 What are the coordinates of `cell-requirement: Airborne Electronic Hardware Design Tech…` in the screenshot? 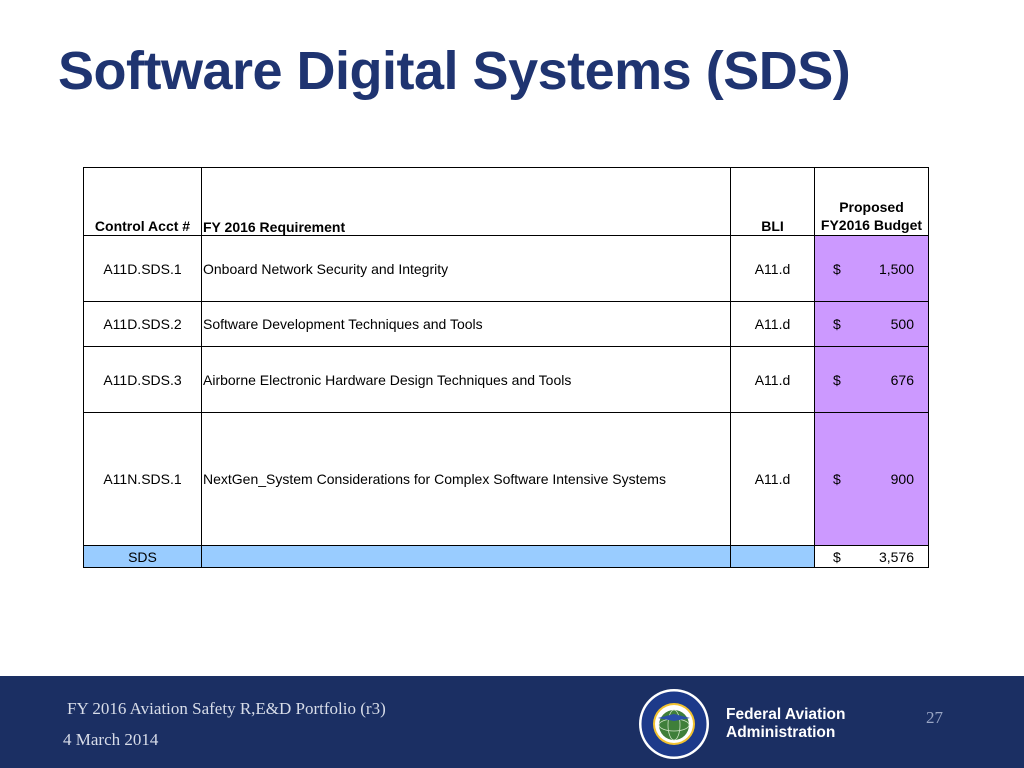 It's located at (466, 379).